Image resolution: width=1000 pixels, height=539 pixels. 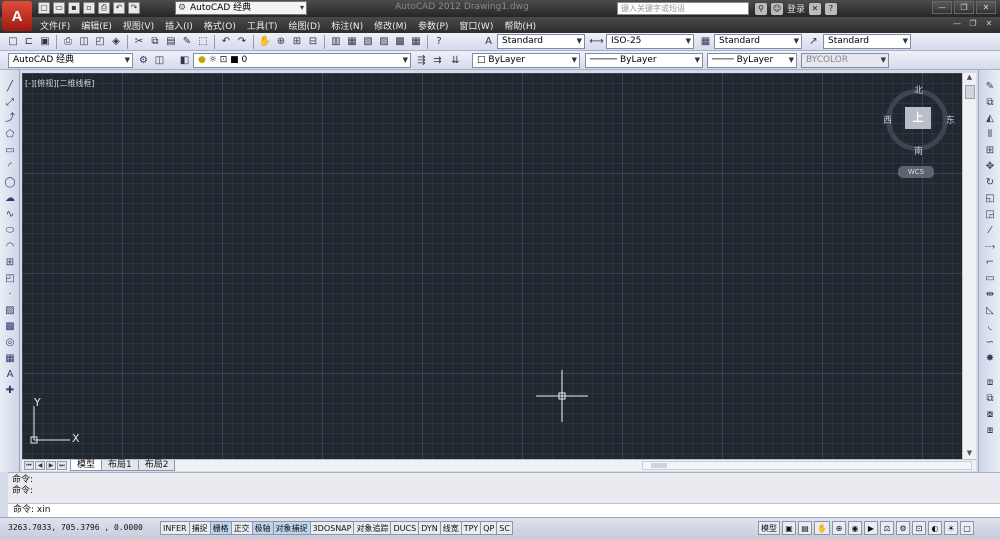 What do you see at coordinates (916, 172) in the screenshot?
I see `wcs-menu: WCS` at bounding box center [916, 172].